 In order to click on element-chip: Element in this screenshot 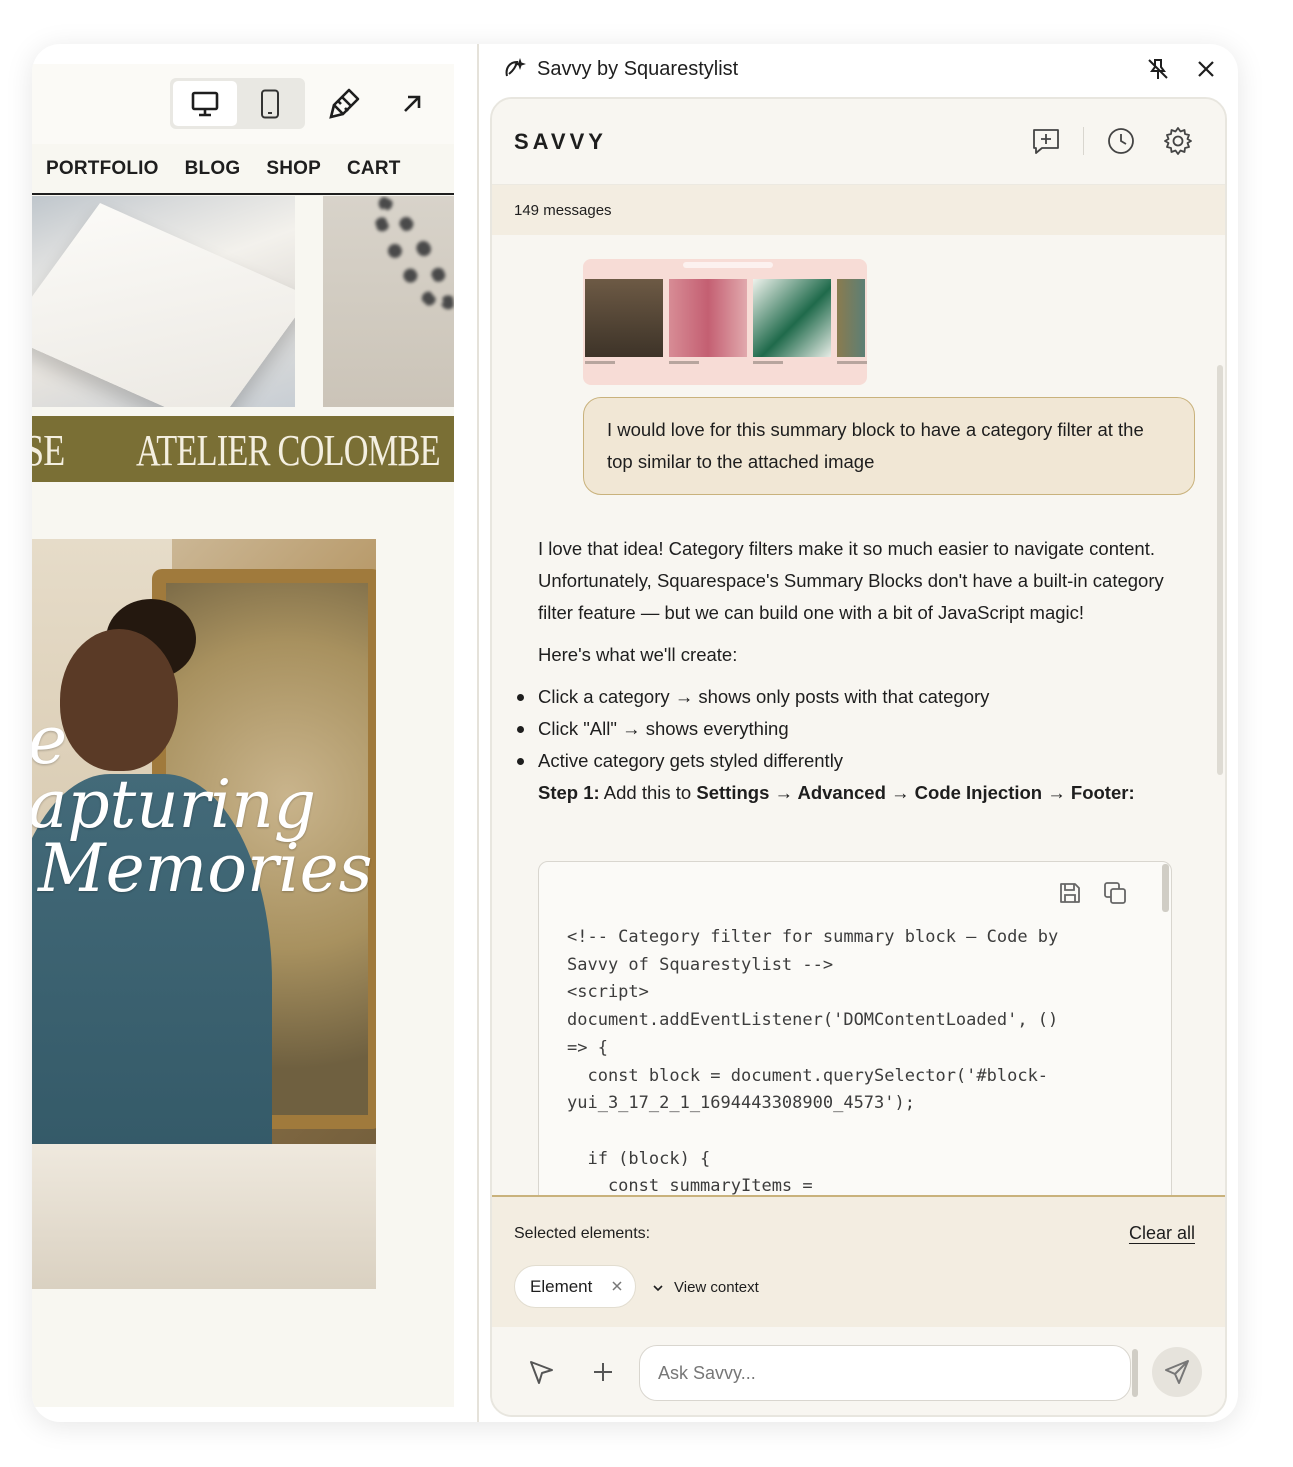, I will do `click(575, 1286)`.